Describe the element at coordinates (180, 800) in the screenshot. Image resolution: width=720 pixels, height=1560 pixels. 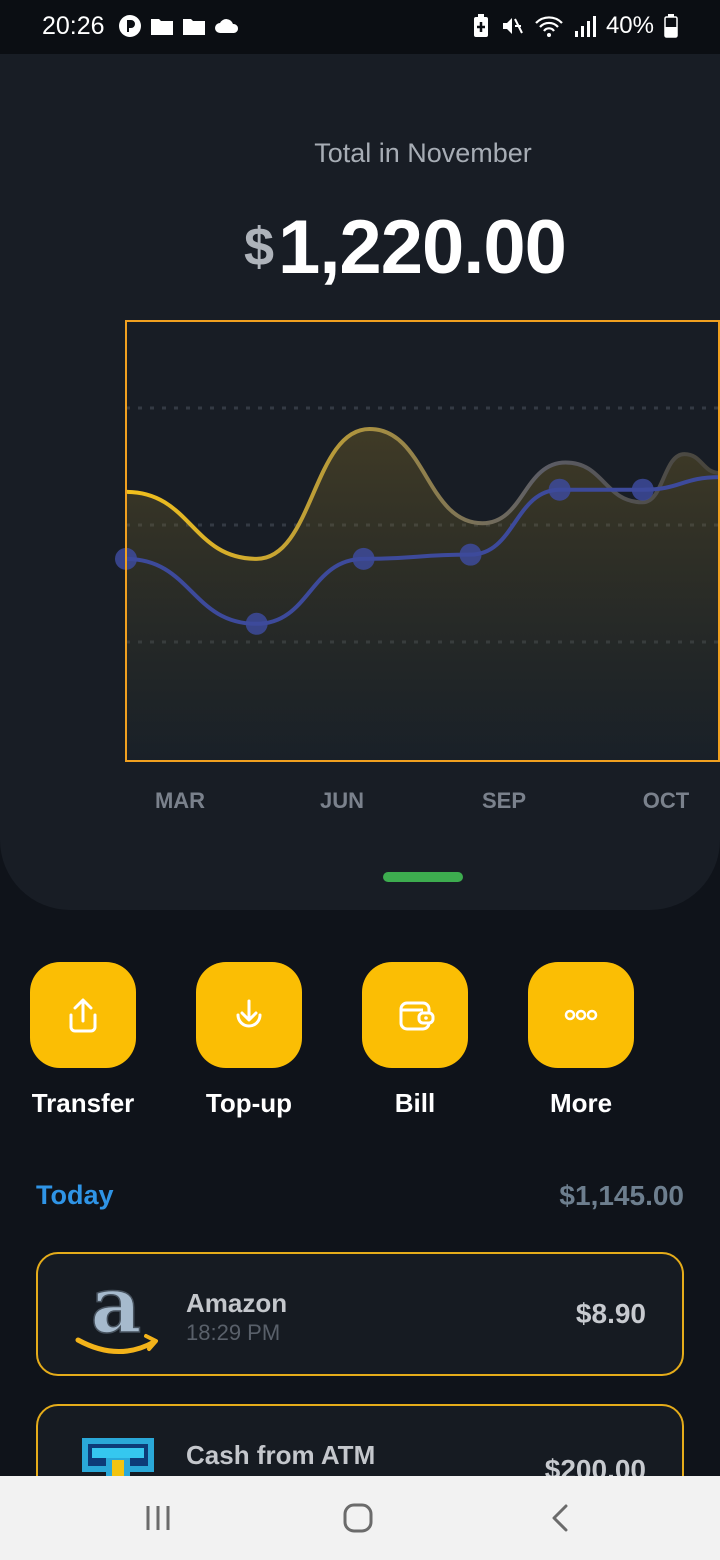
I see `month-label: MAR` at that location.